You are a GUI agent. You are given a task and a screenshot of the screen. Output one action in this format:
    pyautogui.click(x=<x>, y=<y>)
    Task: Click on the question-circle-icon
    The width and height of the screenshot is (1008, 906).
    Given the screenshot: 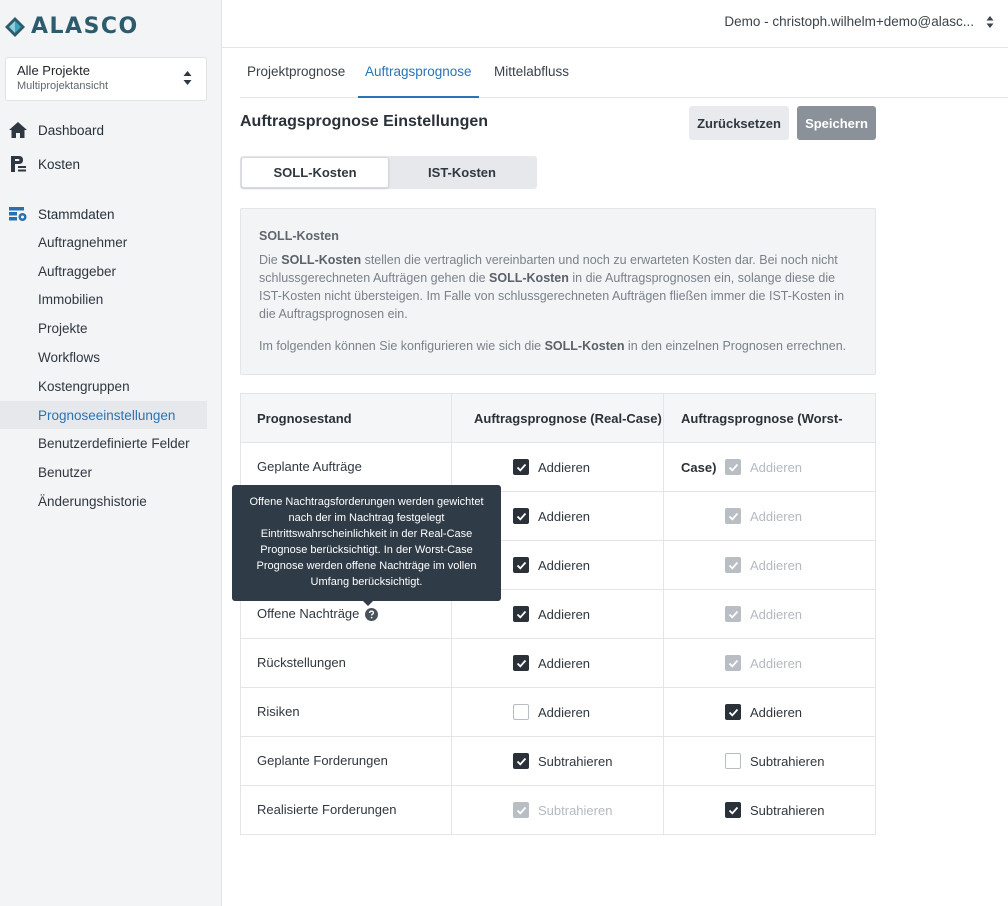 What is the action you would take?
    pyautogui.click(x=372, y=614)
    